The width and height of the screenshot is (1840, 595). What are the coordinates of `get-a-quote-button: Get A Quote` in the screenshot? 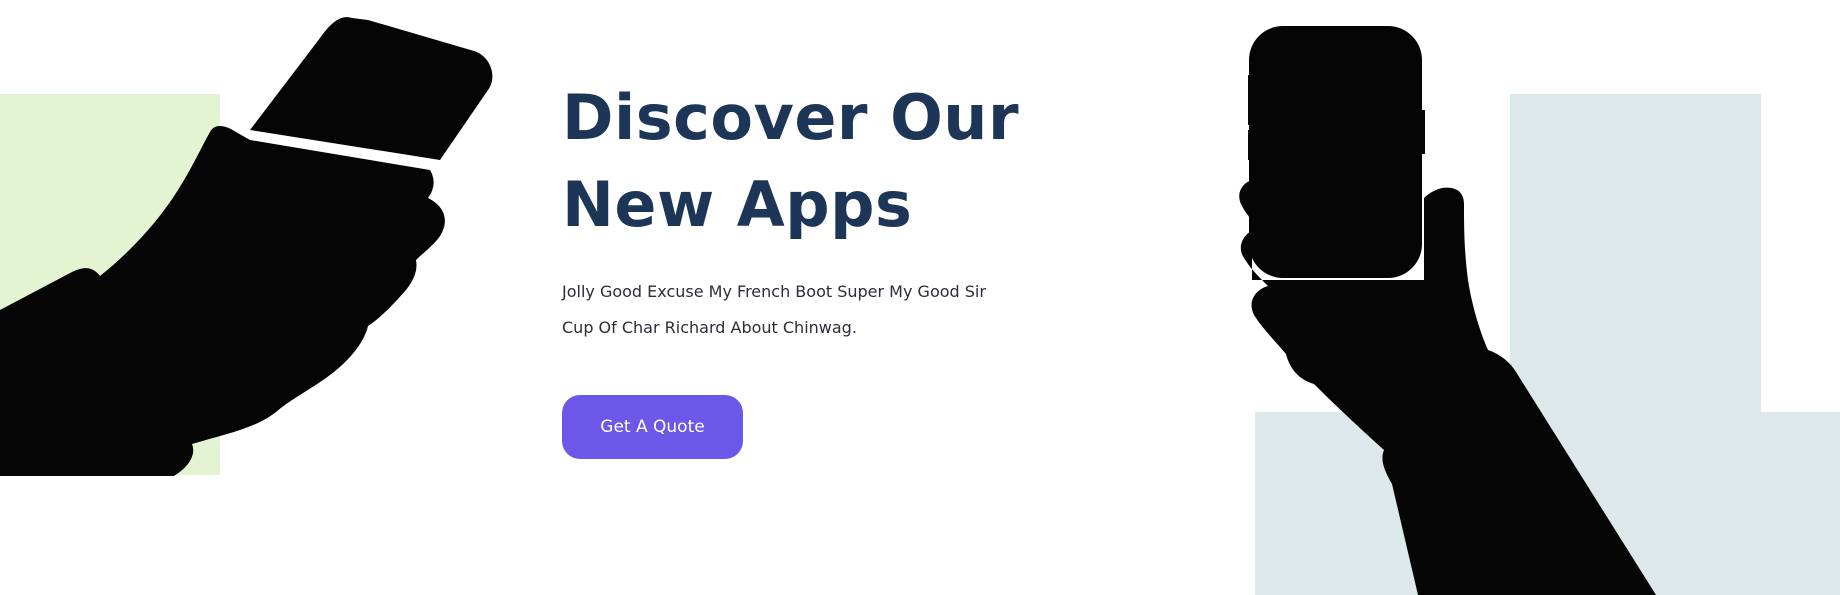 It's located at (652, 427).